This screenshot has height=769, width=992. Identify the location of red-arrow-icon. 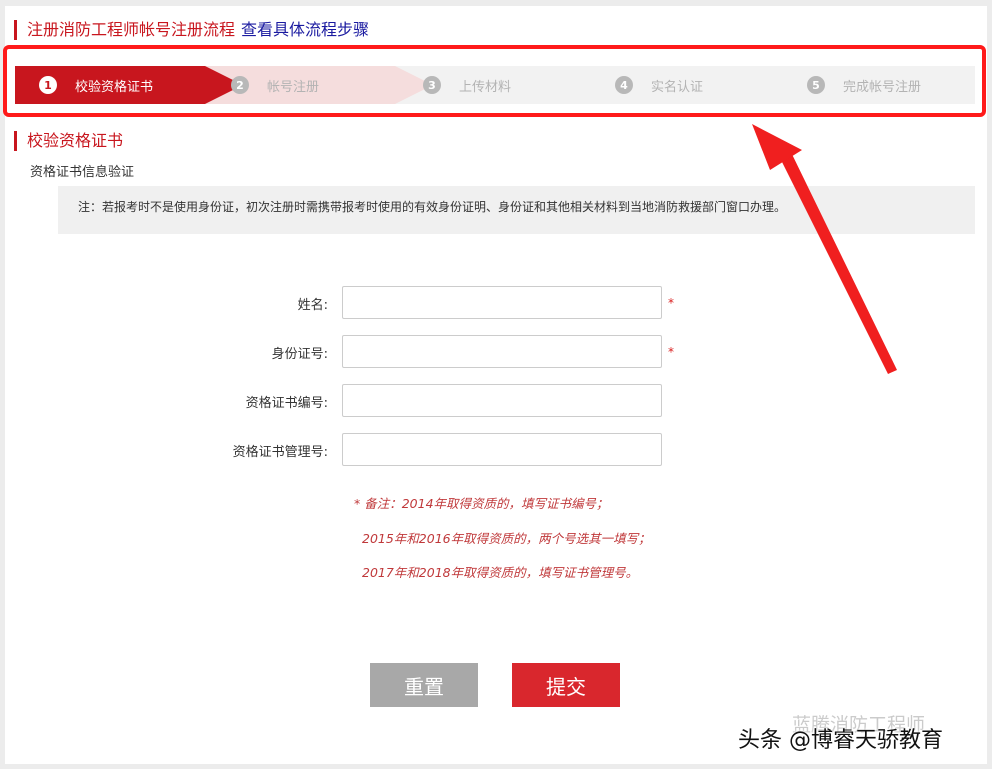
(824, 249).